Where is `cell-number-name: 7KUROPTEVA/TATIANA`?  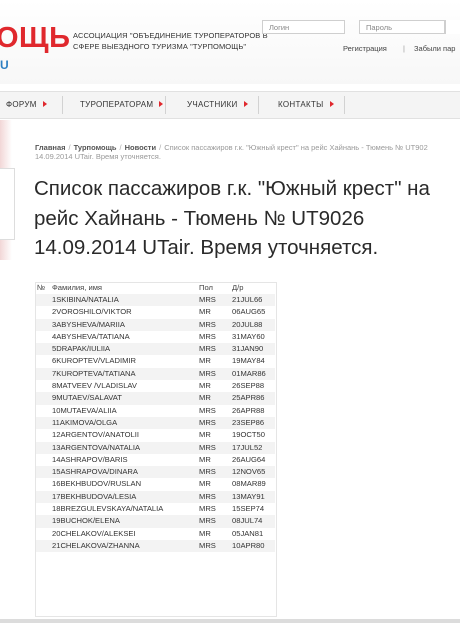 cell-number-name: 7KUROPTEVA/TATIANA is located at coordinates (94, 374).